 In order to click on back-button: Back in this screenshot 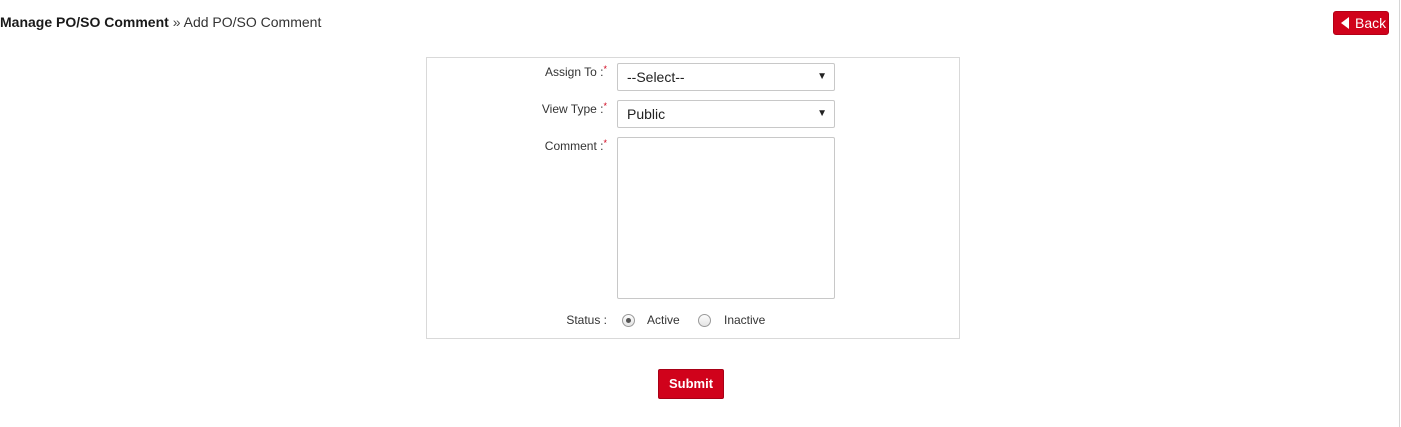, I will do `click(1361, 23)`.